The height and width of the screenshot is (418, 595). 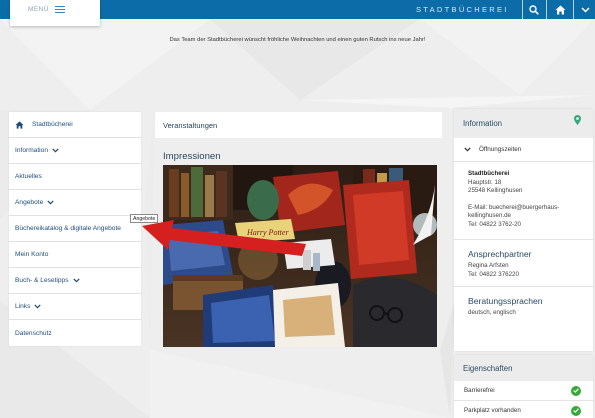 I want to click on sidebar-item-label: Angebote, so click(x=29, y=202).